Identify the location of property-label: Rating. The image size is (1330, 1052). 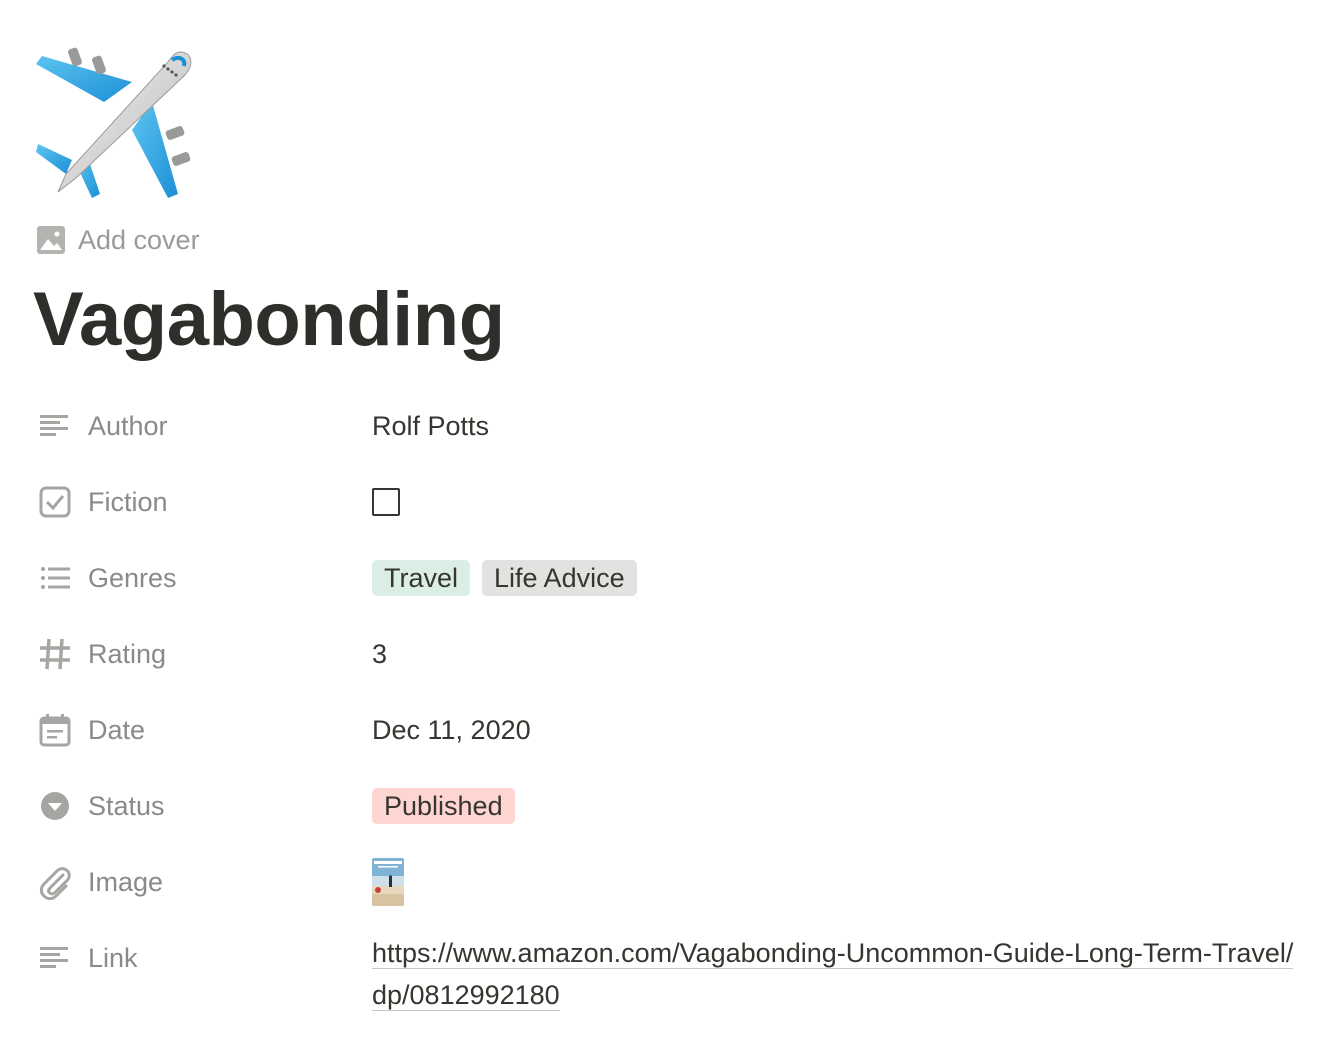
(127, 653).